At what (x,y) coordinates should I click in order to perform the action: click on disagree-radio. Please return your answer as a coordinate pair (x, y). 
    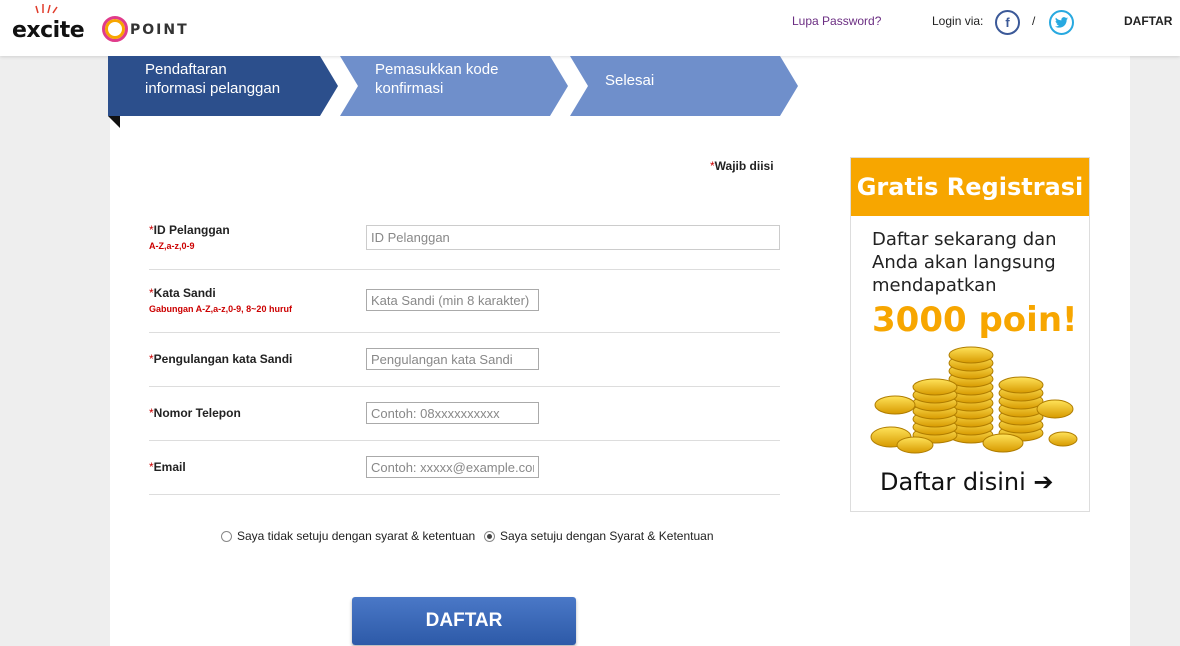
    Looking at the image, I should click on (226, 536).